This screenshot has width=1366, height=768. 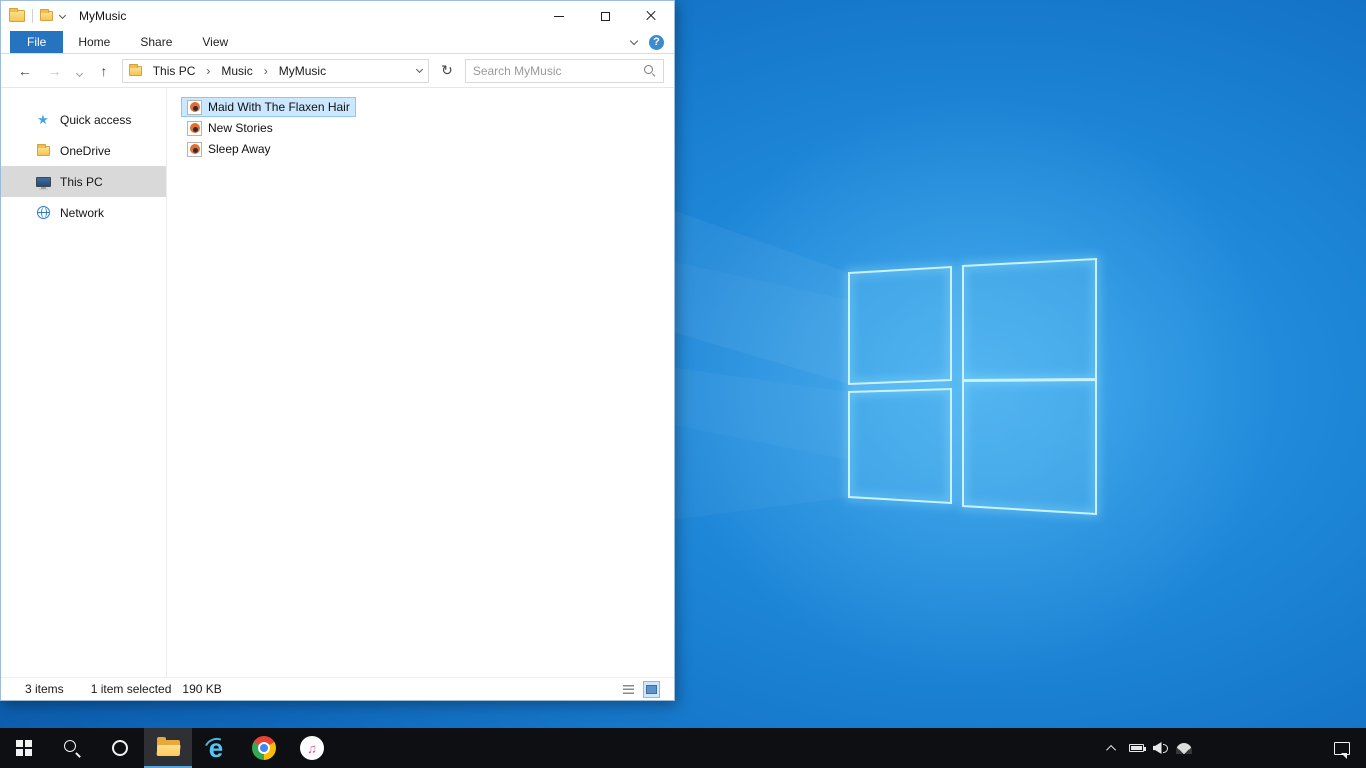 What do you see at coordinates (420, 69) in the screenshot?
I see `address-dropdown-icon` at bounding box center [420, 69].